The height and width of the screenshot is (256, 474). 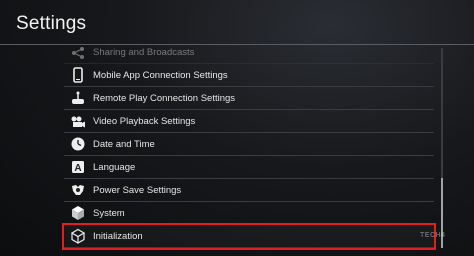 I want to click on menu-item-label: Language, so click(x=114, y=167).